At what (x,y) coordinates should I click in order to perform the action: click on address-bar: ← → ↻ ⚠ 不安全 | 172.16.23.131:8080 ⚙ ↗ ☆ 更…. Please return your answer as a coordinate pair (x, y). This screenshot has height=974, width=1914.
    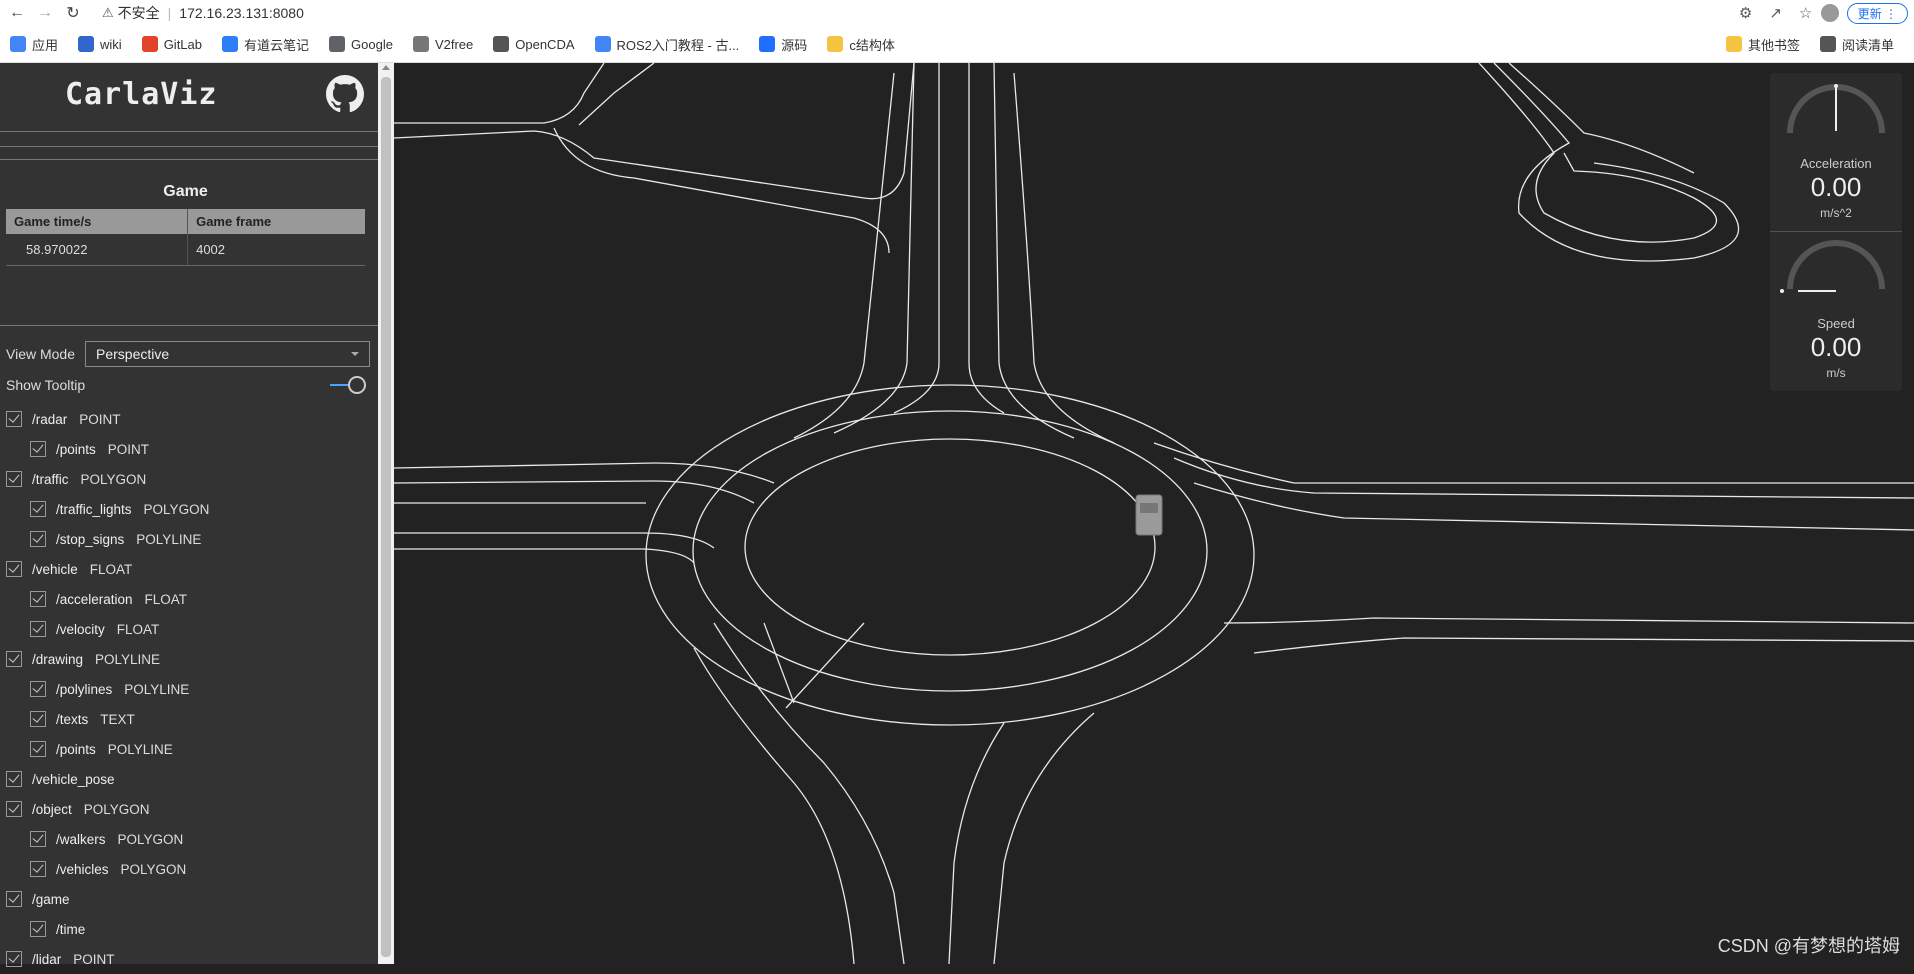
    Looking at the image, I should click on (957, 13).